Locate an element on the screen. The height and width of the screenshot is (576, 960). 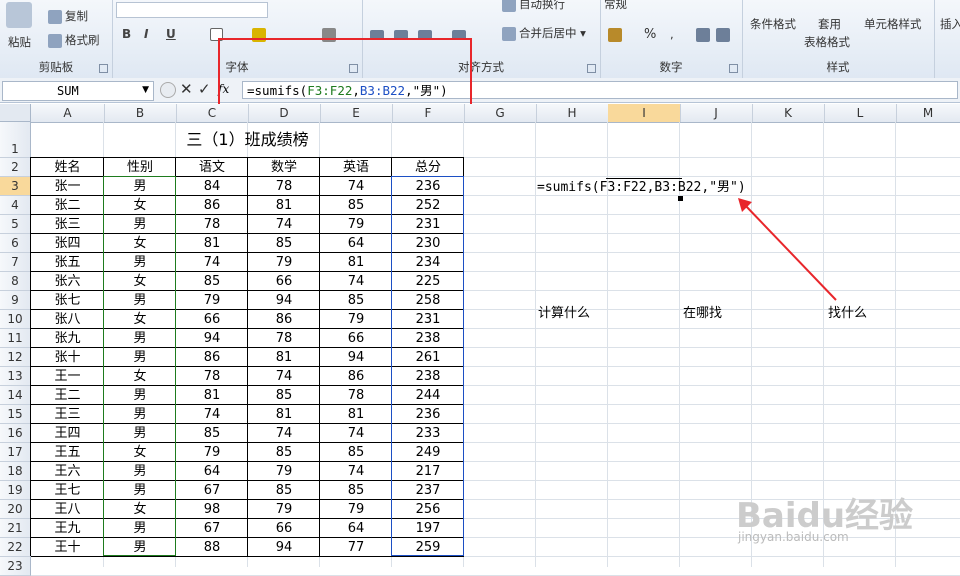
row-header-9: 9 is located at coordinates (15, 300).